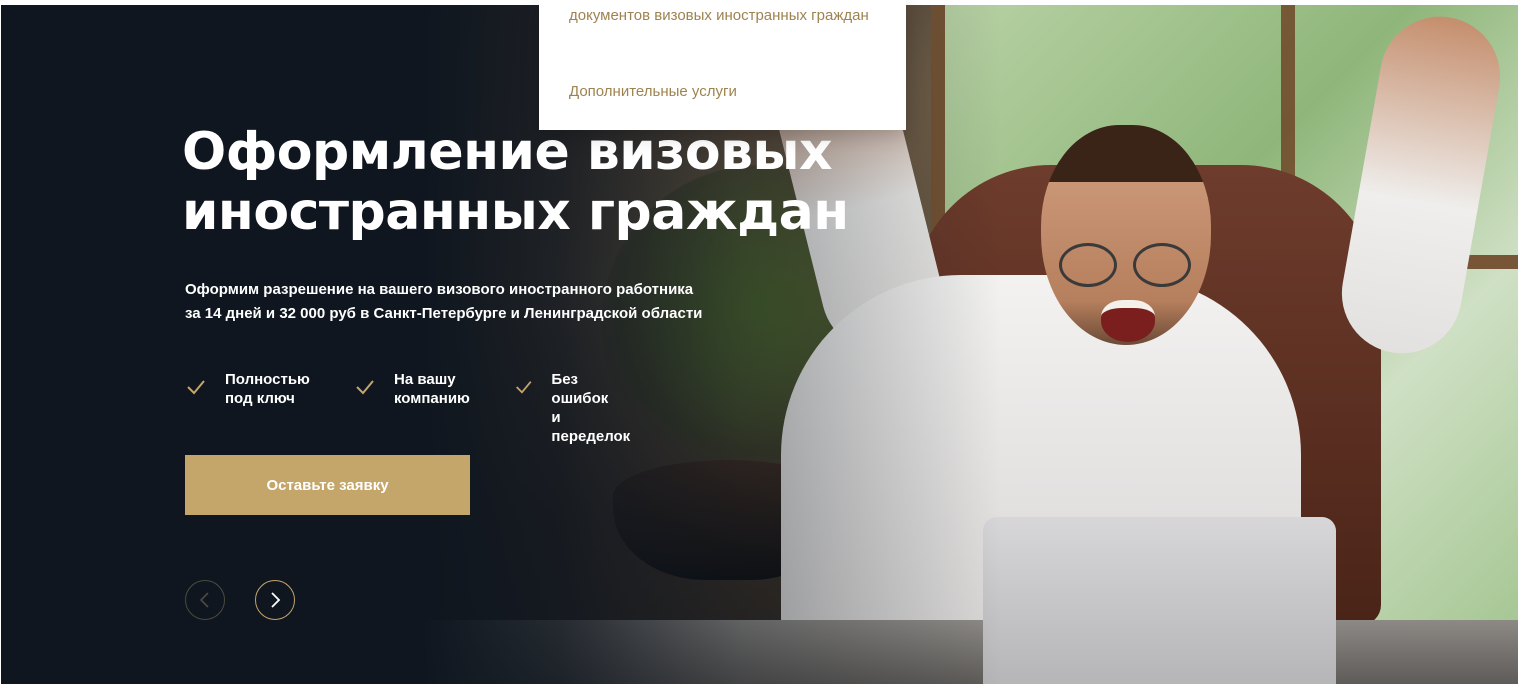 Image resolution: width=1518 pixels, height=684 pixels. Describe the element at coordinates (267, 389) in the screenshot. I see `feature-label: Полностью под ключ` at that location.